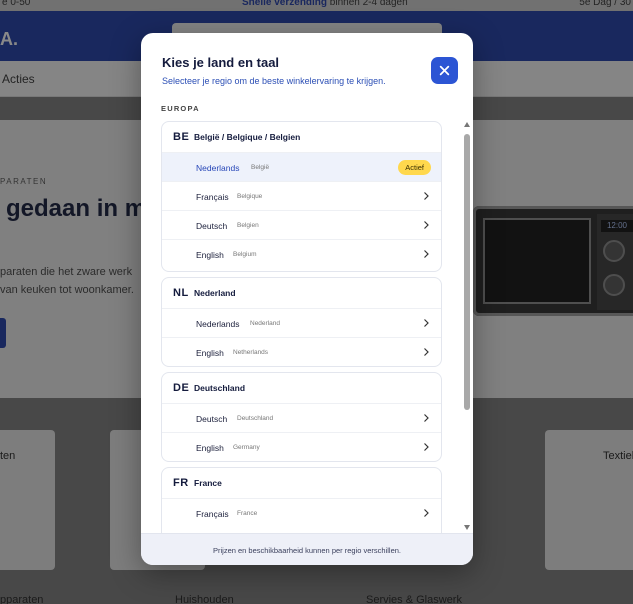 This screenshot has width=633, height=604. I want to click on scrollbar, so click(467, 326).